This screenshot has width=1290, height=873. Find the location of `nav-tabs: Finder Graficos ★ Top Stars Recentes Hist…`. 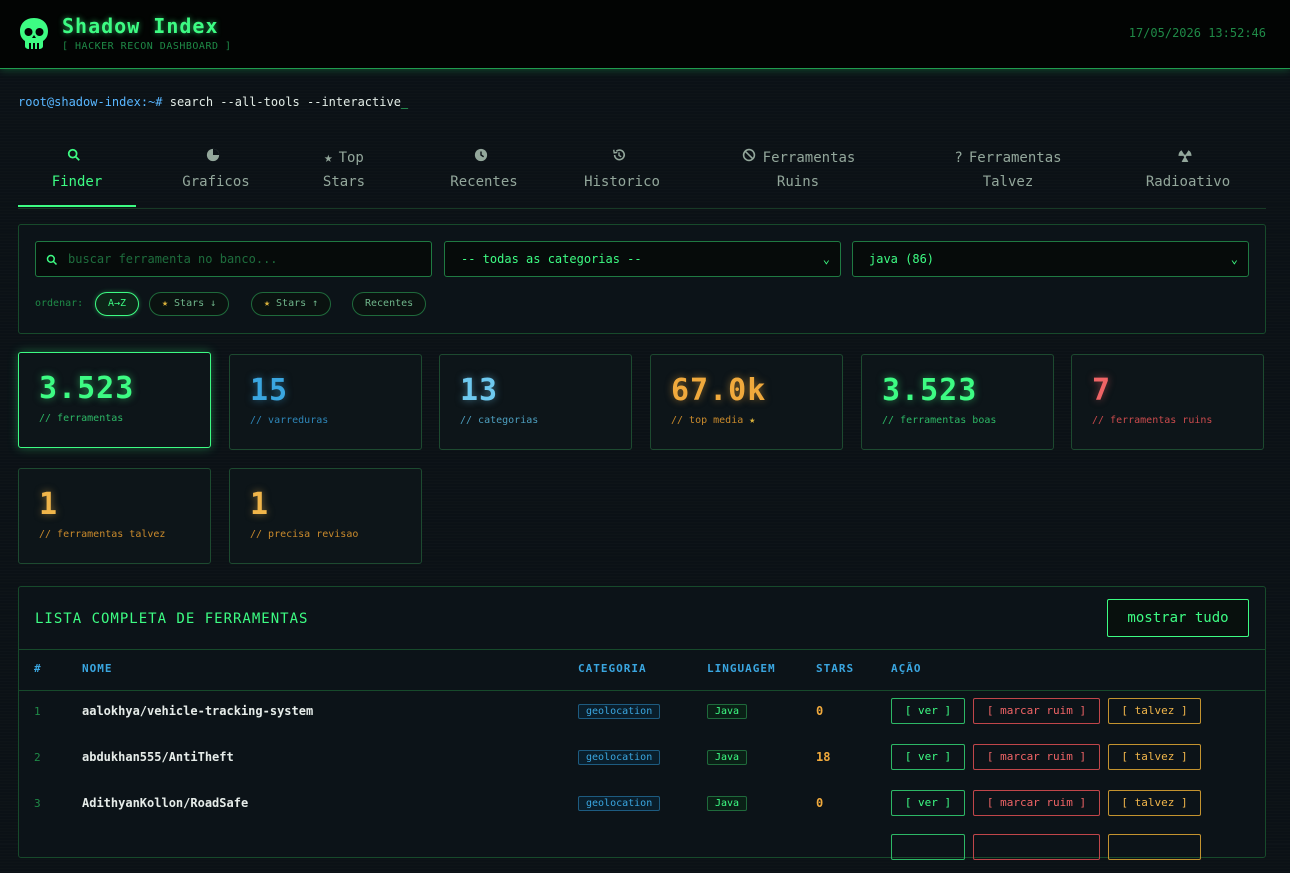

nav-tabs: Finder Graficos ★ Top Stars Recentes Hist… is located at coordinates (642, 174).